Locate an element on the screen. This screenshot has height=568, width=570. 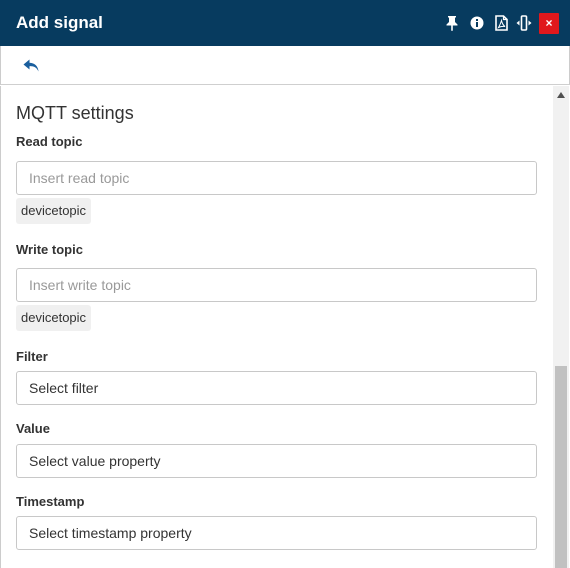
timestamp-property-select-value: Select timestamp property is located at coordinates (110, 533).